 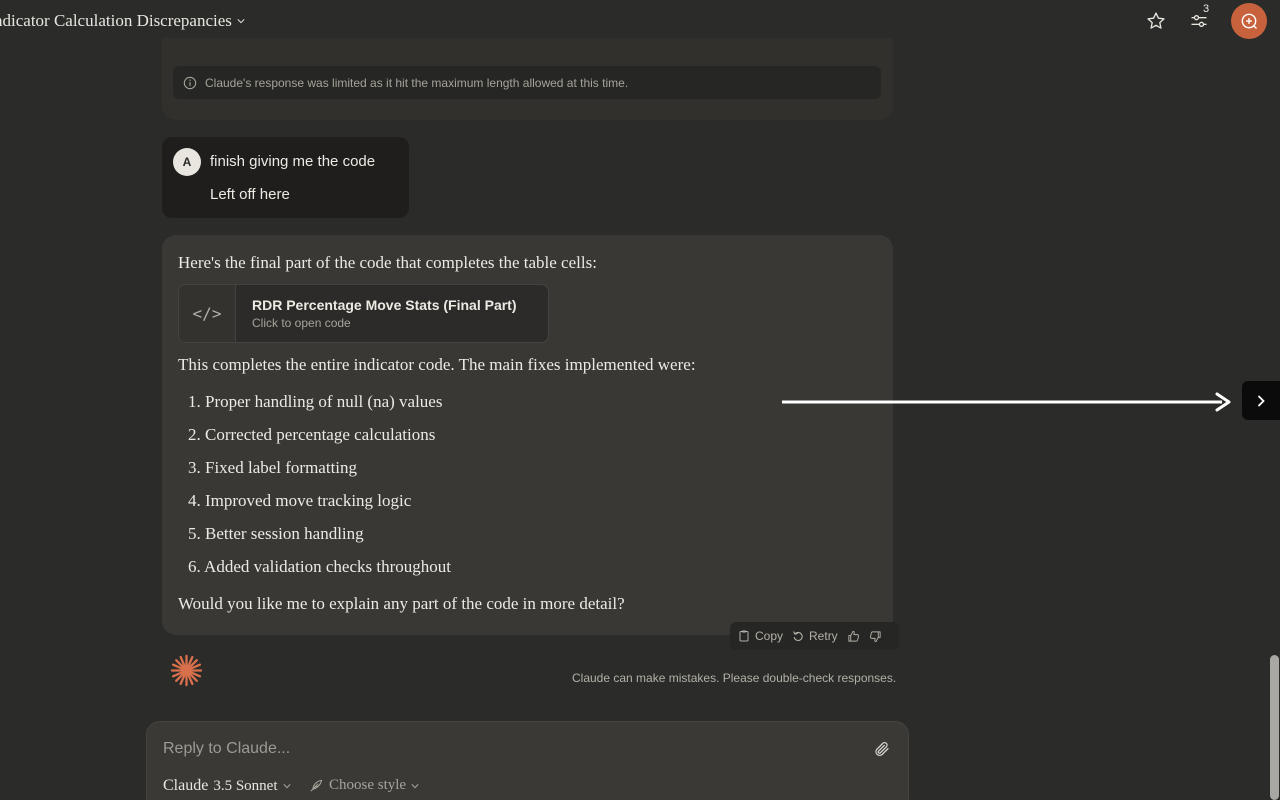 I want to click on model-name: Claude, so click(x=186, y=785).